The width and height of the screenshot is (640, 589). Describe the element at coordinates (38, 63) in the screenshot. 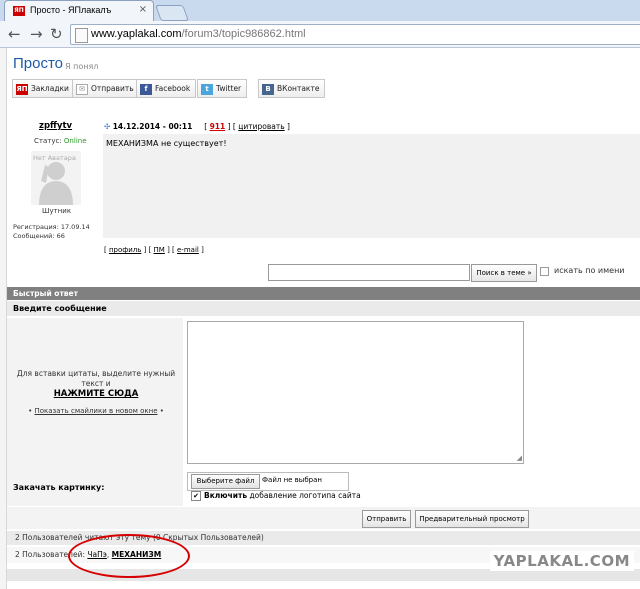

I see `topic-title: Просто` at that location.